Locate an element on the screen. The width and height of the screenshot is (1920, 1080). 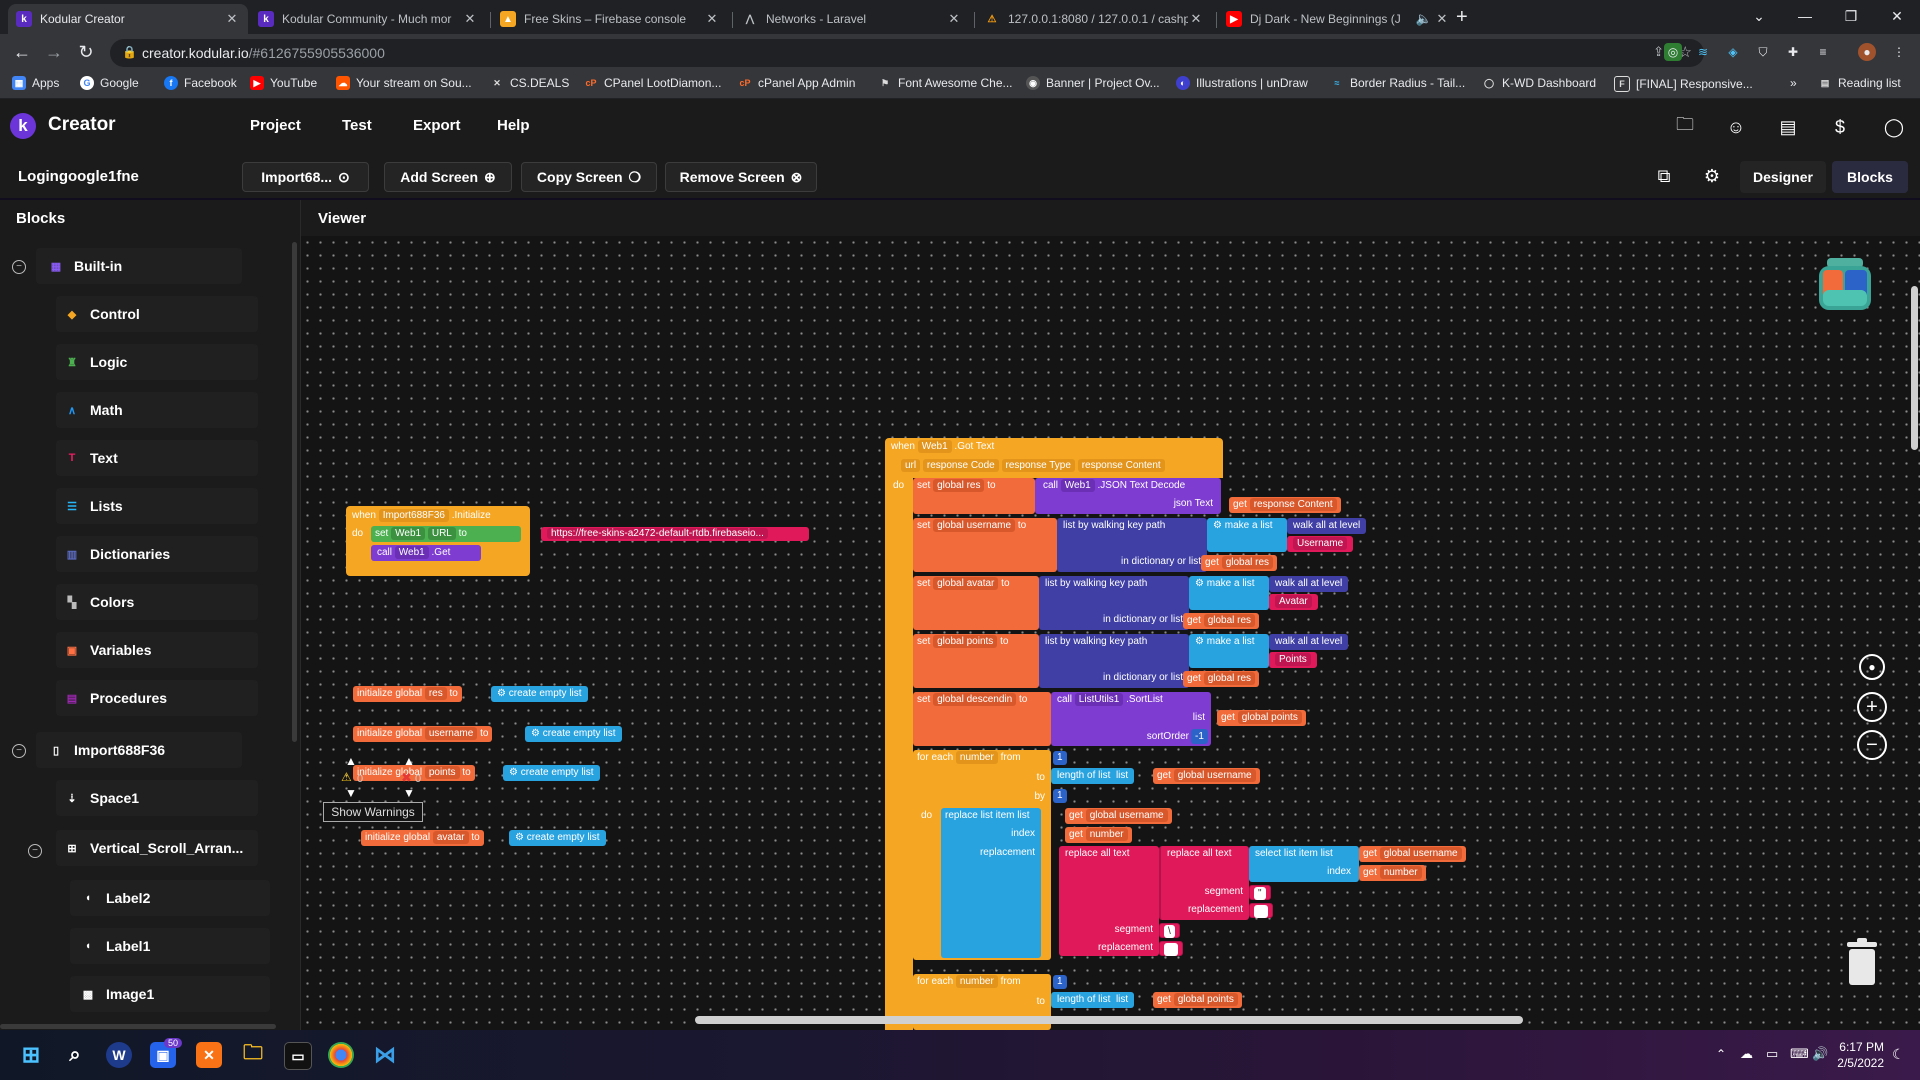
event-param: response Code is located at coordinates (960, 465).